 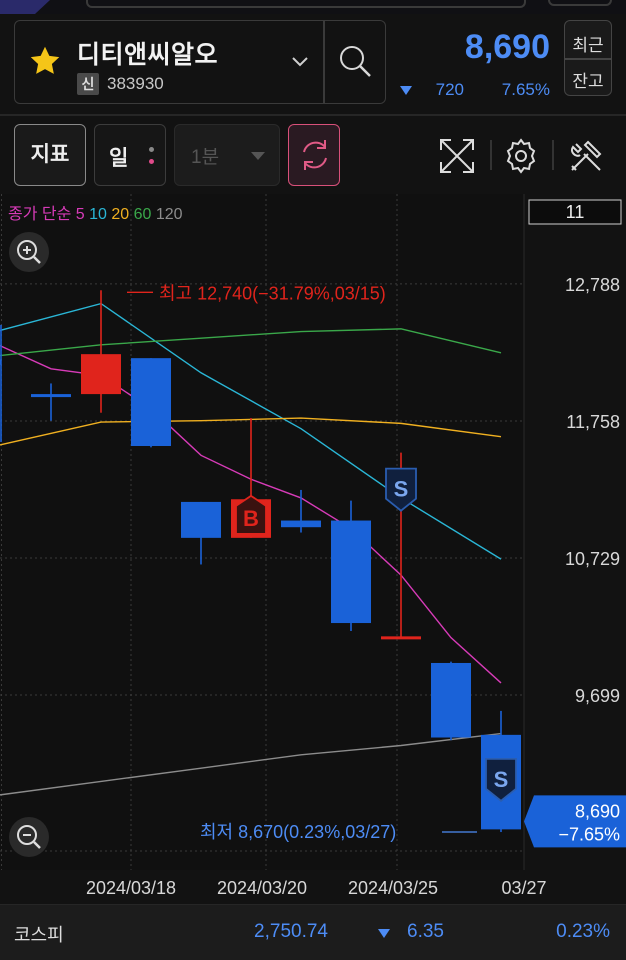 What do you see at coordinates (39, 935) in the screenshot?
I see `index-name: 코스피` at bounding box center [39, 935].